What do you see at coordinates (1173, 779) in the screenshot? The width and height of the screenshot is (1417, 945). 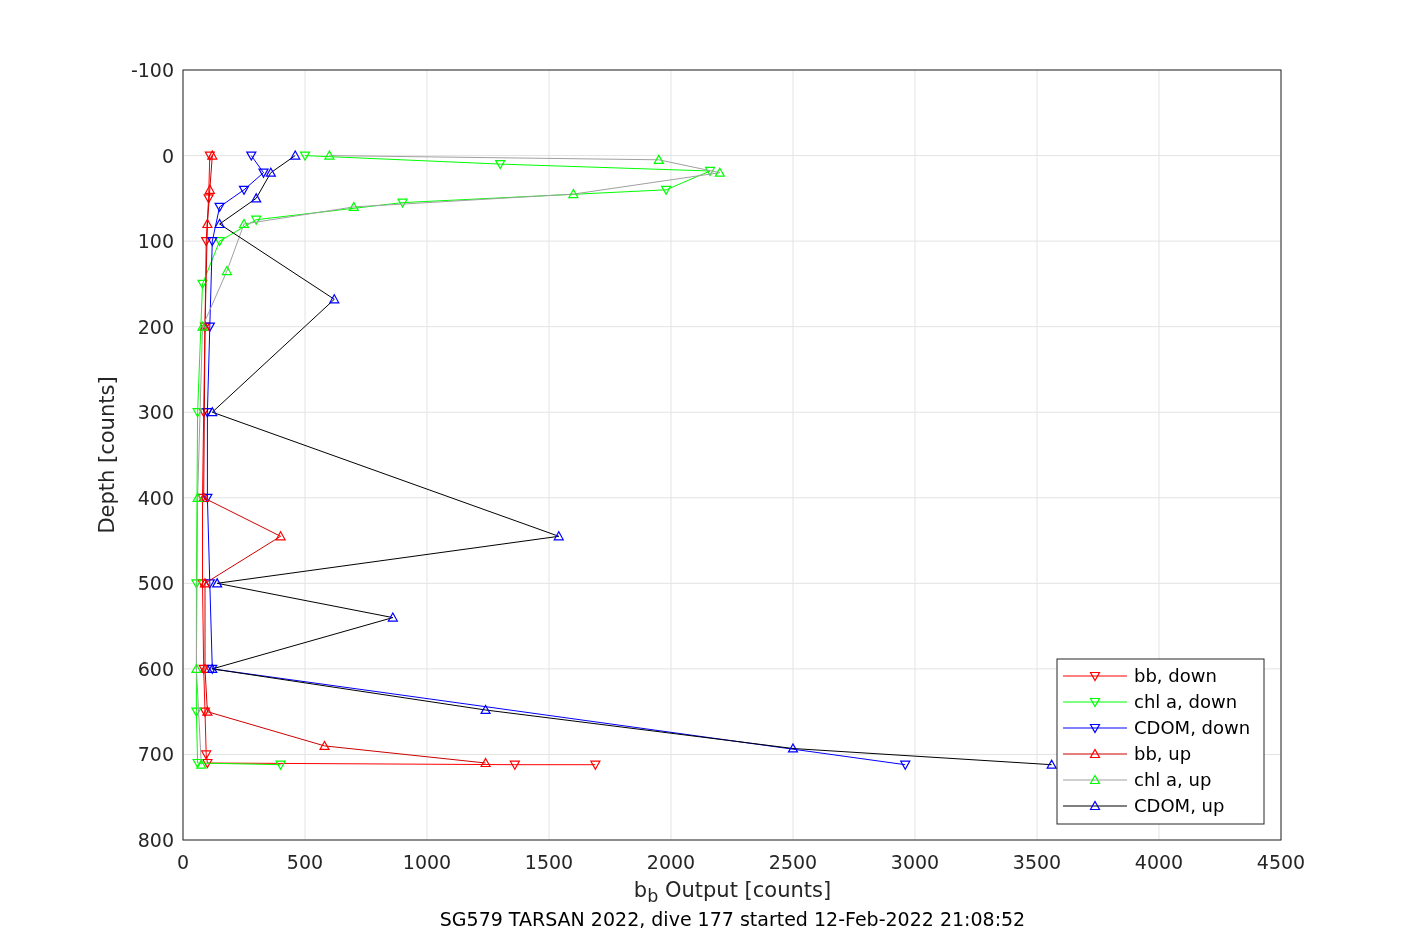 I see `legend-label: chl a, up` at bounding box center [1173, 779].